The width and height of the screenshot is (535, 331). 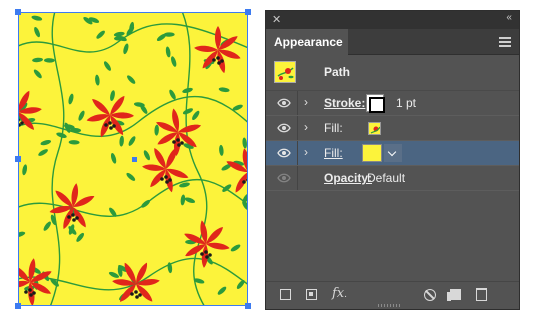 What do you see at coordinates (372, 153) in the screenshot?
I see `fill-yellow-swatch` at bounding box center [372, 153].